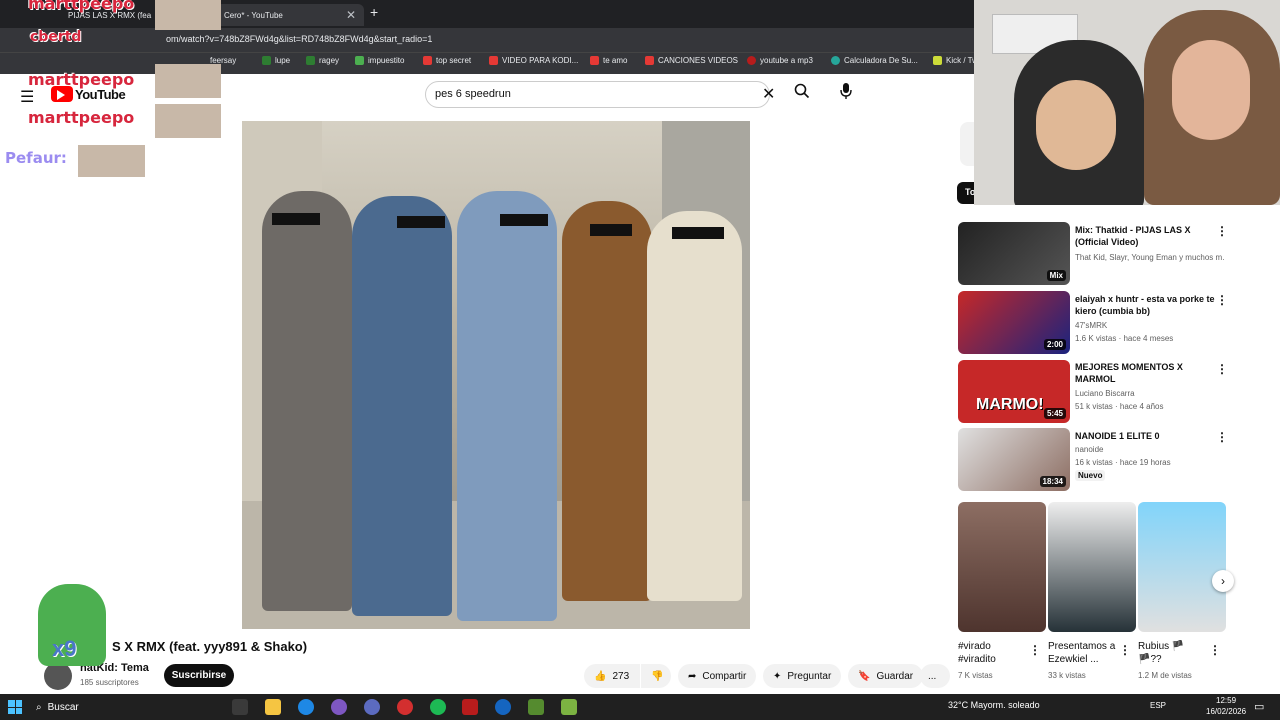  What do you see at coordinates (1158, 705) in the screenshot?
I see `language-indicator: ESP` at bounding box center [1158, 705].